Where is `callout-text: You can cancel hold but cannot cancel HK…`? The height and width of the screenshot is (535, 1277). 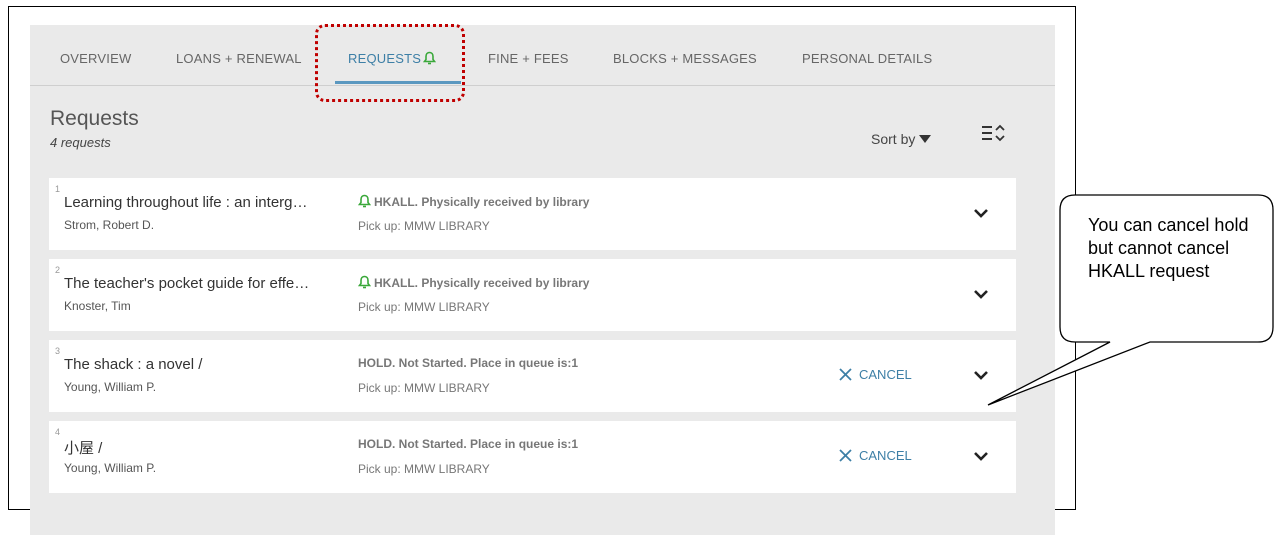 callout-text: You can cancel hold but cannot cancel HK… is located at coordinates (1168, 248).